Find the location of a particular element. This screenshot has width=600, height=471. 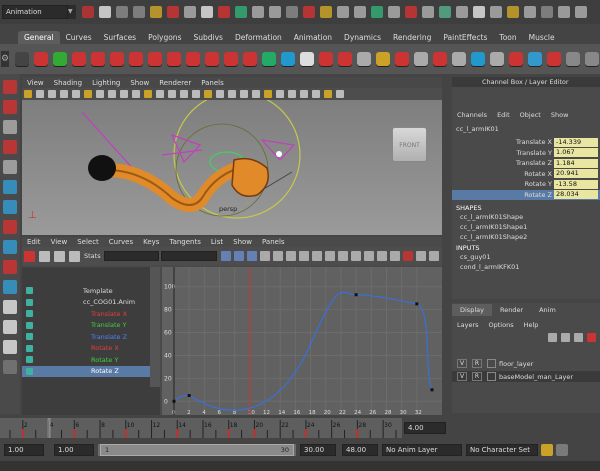

shelf-tab: General is located at coordinates (39, 37).